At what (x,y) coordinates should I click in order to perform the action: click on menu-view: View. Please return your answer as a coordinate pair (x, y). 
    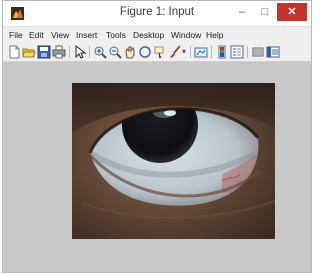
    Looking at the image, I should click on (60, 35).